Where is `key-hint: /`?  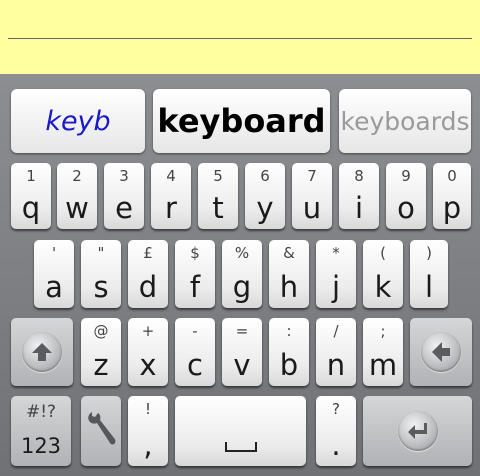 key-hint: / is located at coordinates (336, 331).